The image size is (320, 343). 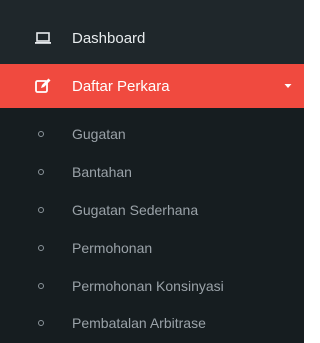 What do you see at coordinates (152, 38) in the screenshot?
I see `sidebar-item-dashboard: Dashboard` at bounding box center [152, 38].